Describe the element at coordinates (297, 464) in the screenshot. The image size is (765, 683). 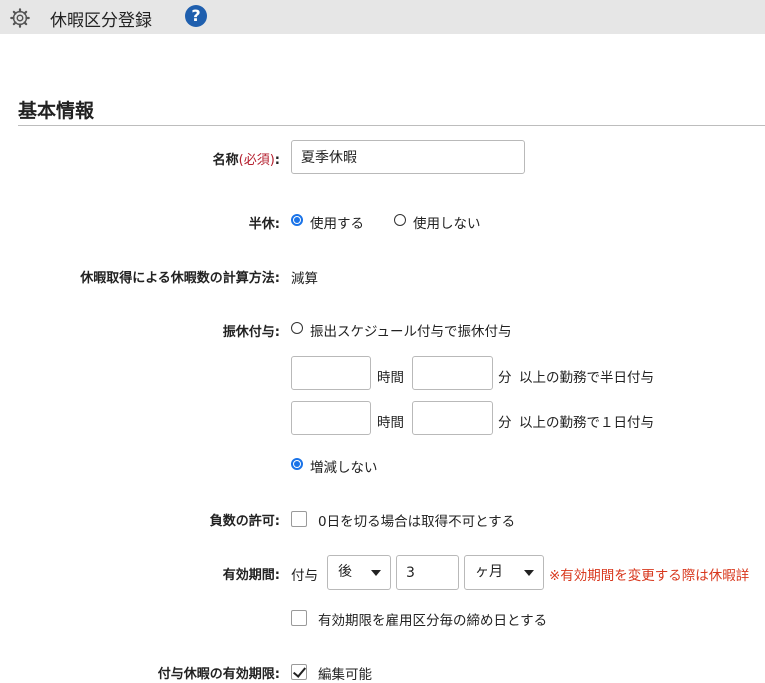
I see `no-change-radio` at that location.